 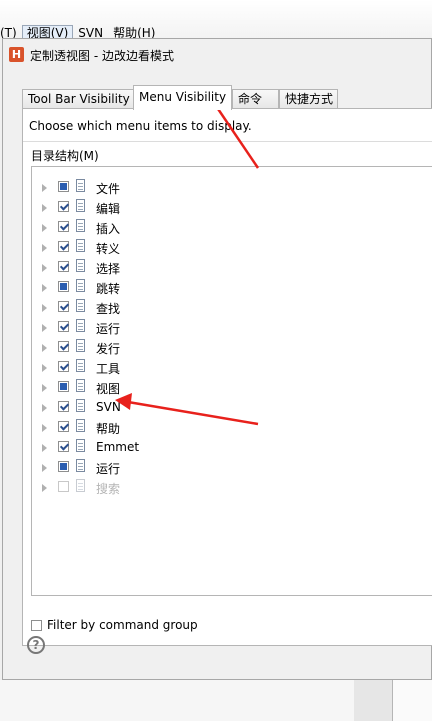 I want to click on panel-prompt: Choose which menu items to display., so click(x=140, y=126).